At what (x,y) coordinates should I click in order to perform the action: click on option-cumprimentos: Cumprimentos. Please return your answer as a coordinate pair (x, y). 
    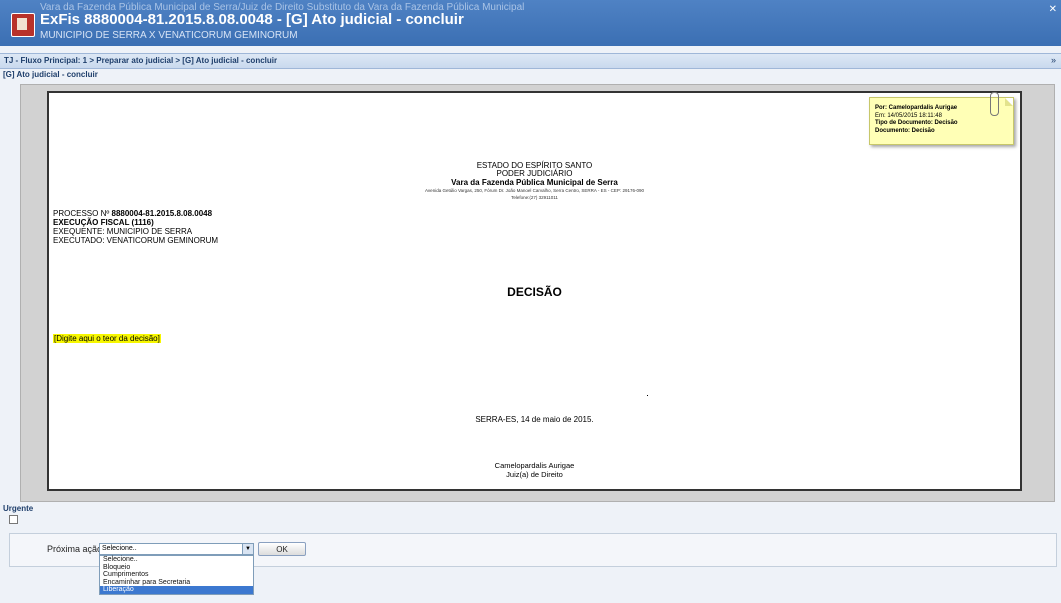
    Looking at the image, I should click on (176, 575).